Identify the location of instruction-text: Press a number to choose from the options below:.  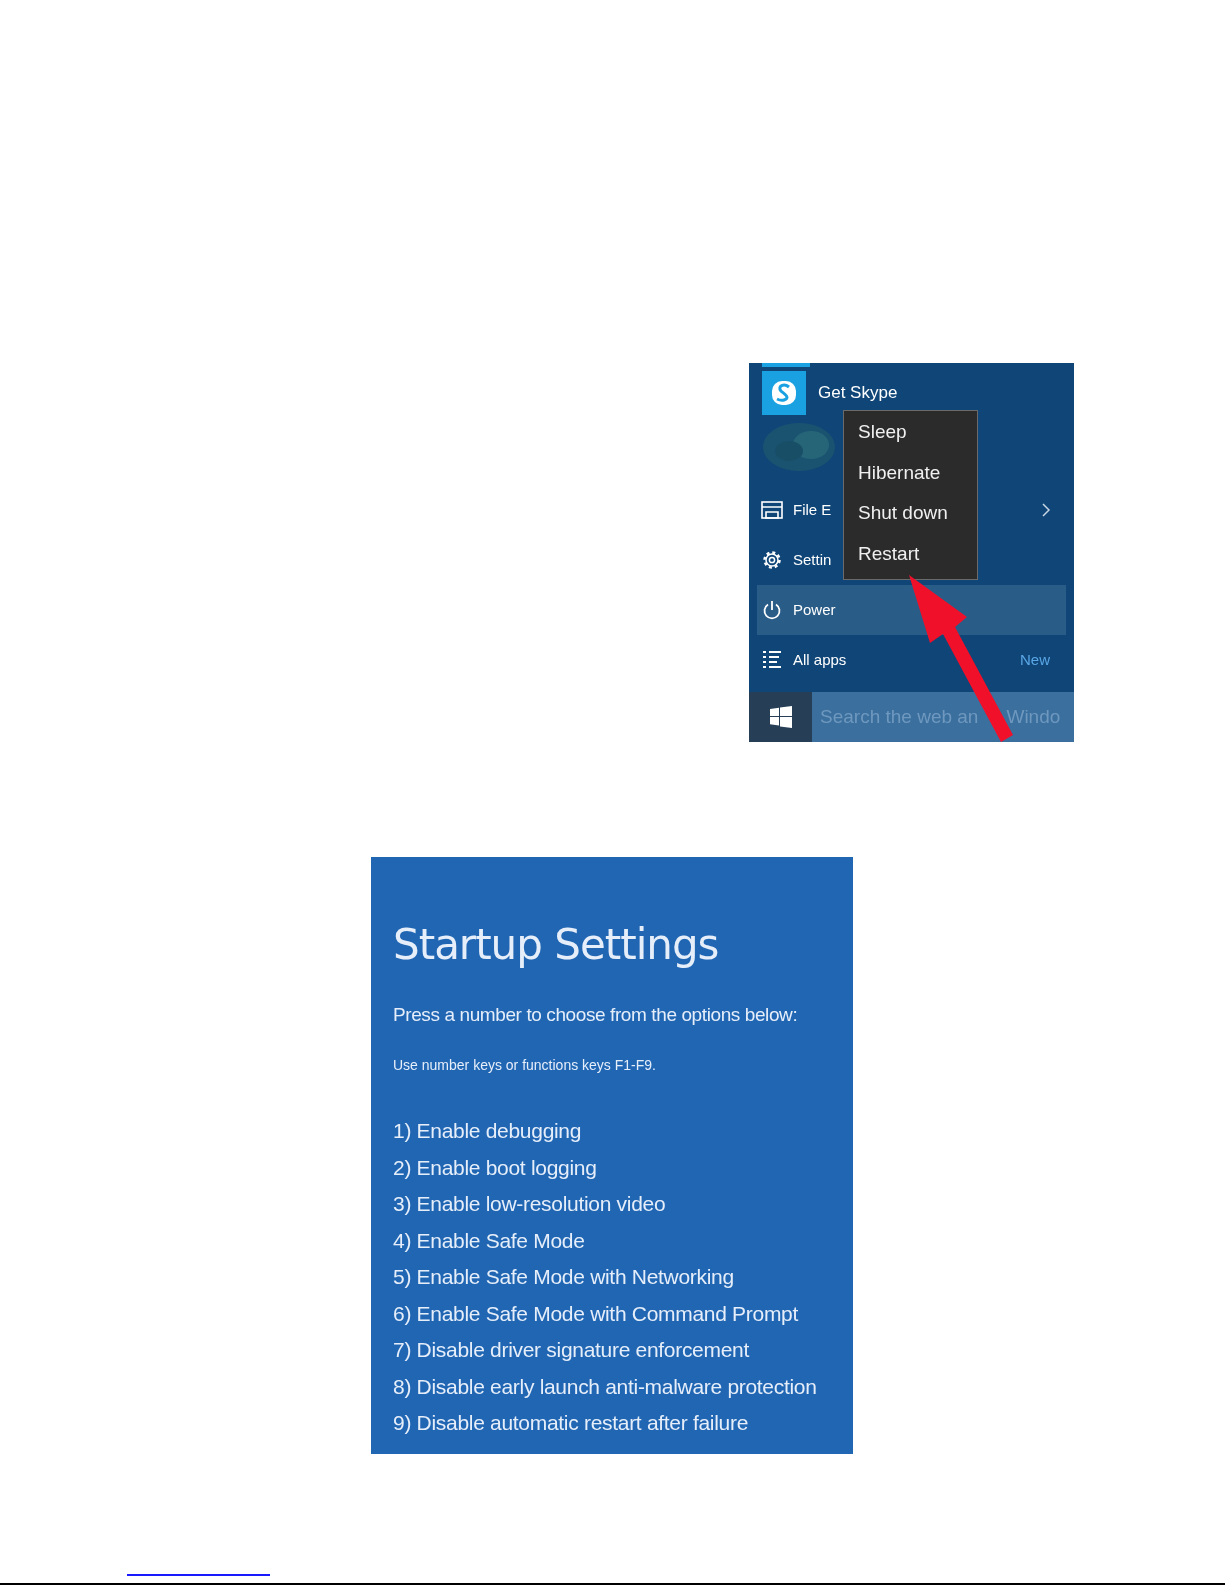
(596, 1015).